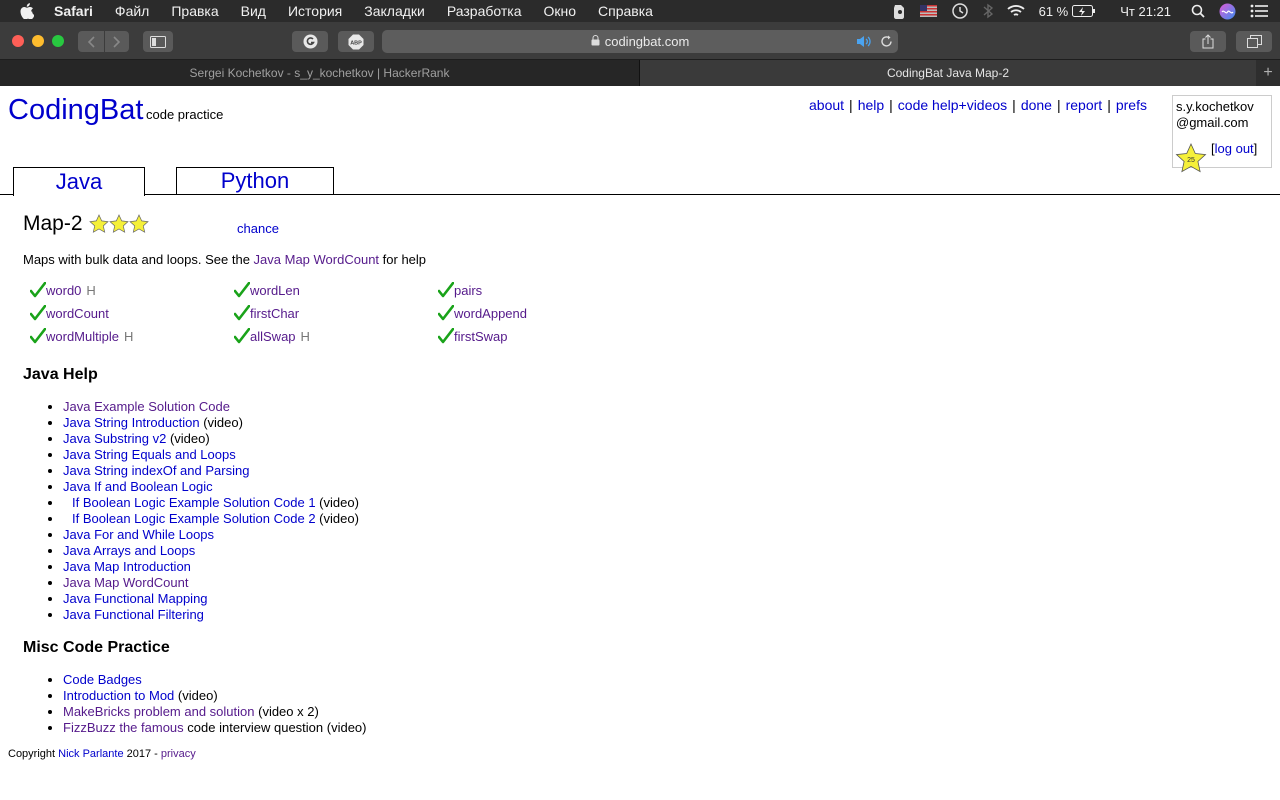  I want to click on help-link: Java String Equals and Loops, so click(149, 454).